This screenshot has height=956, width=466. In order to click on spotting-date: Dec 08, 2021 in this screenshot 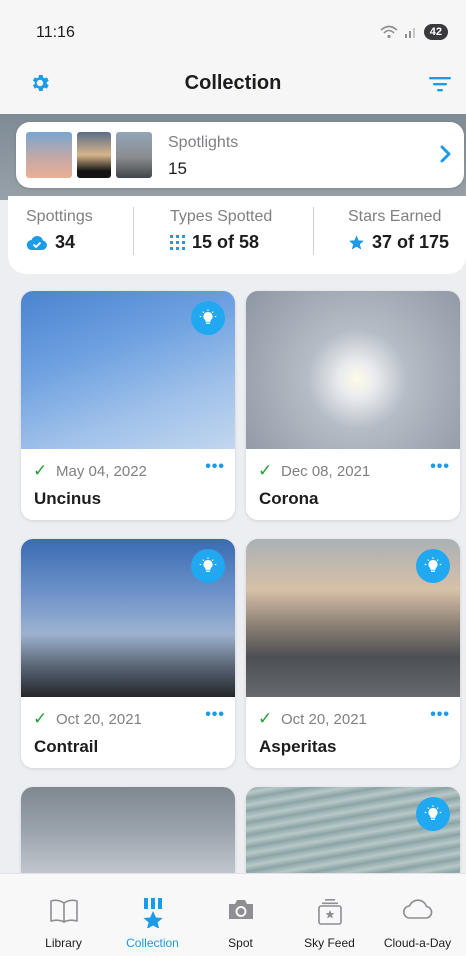, I will do `click(326, 471)`.